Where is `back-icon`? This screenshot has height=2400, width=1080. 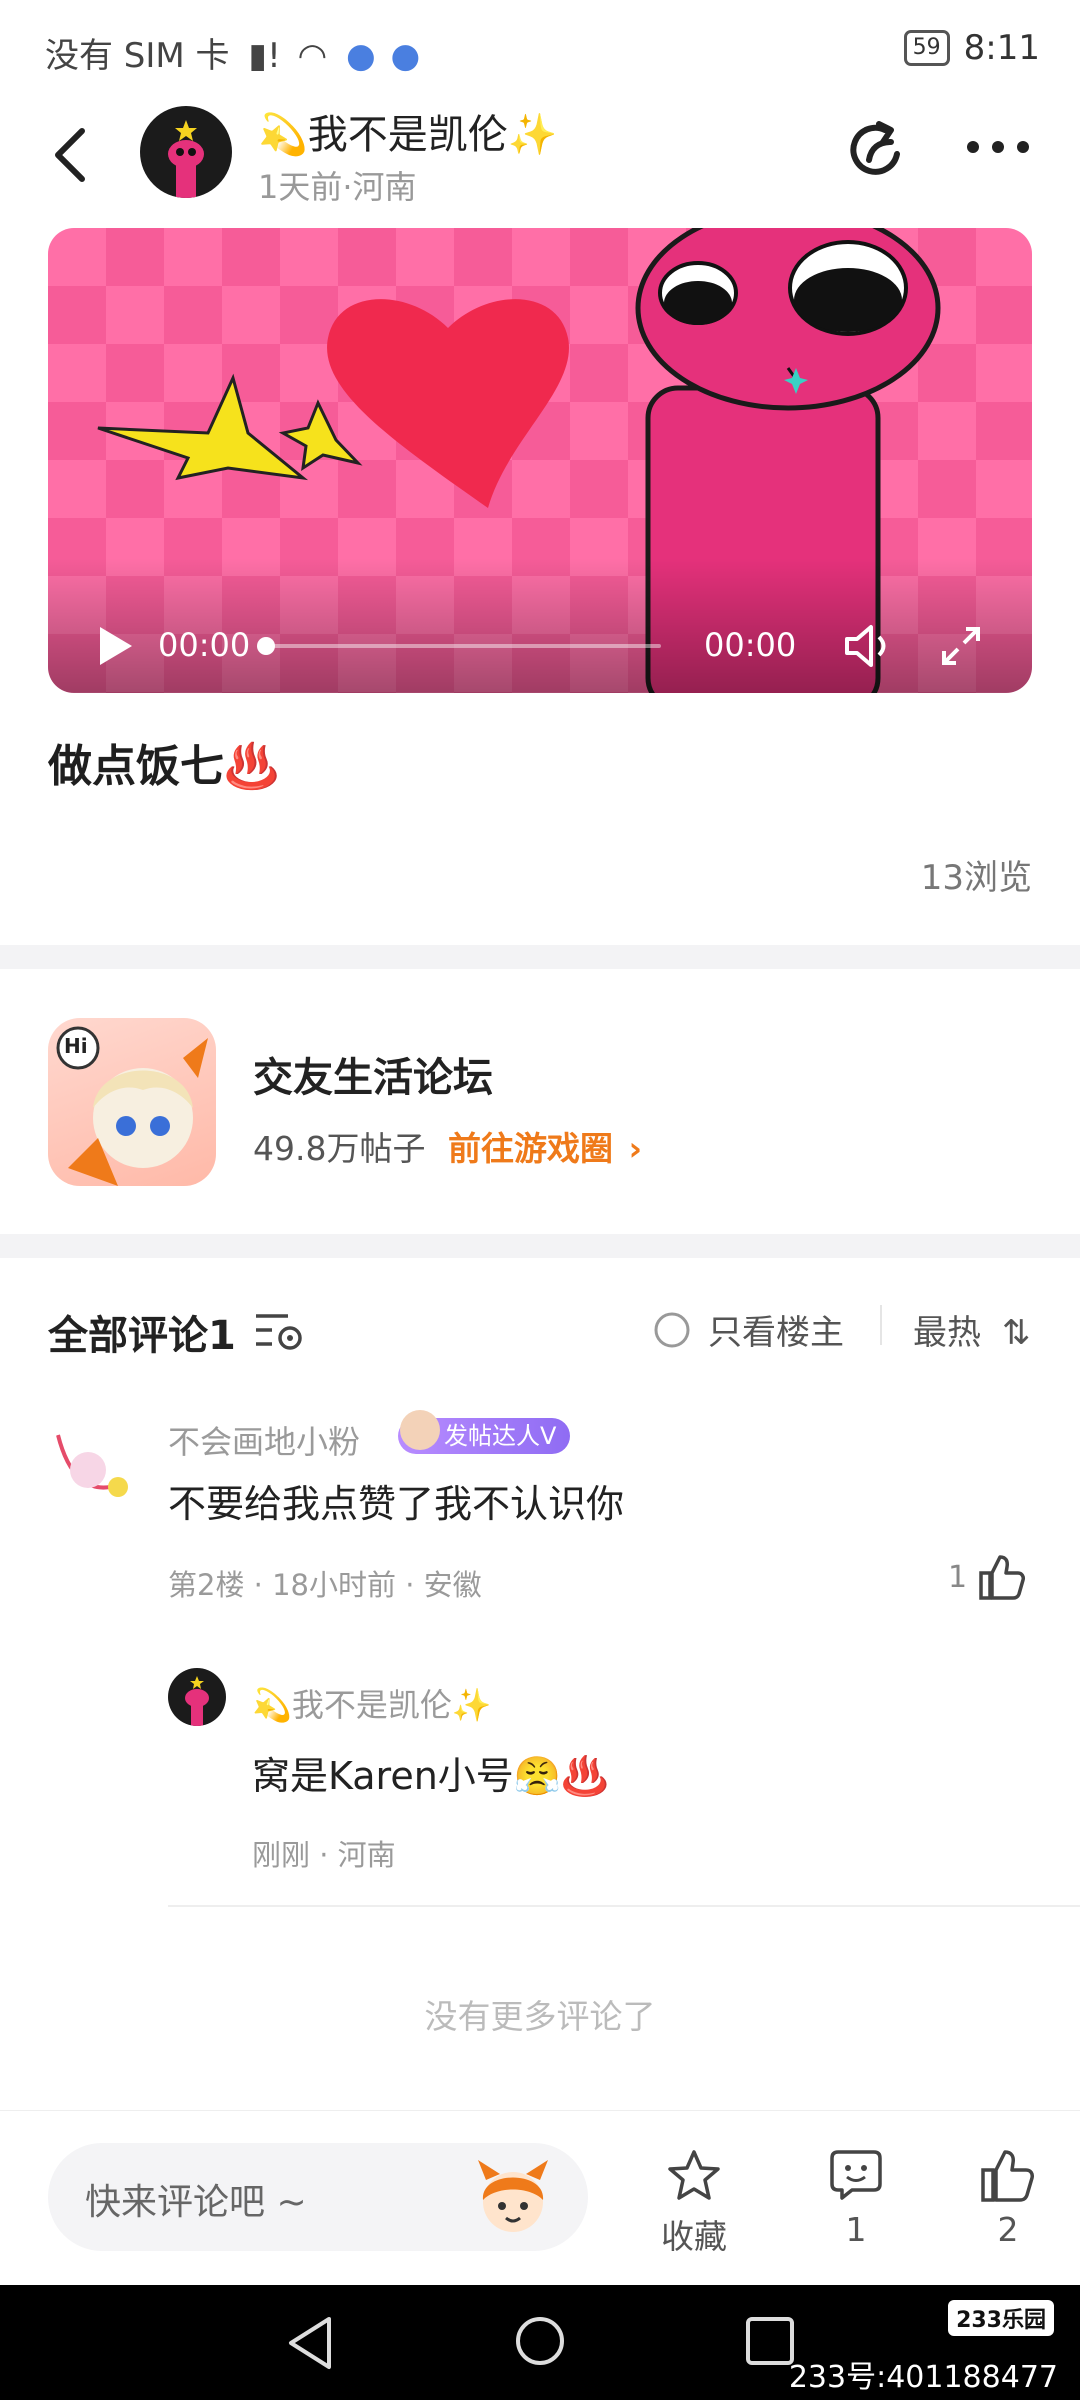
back-icon is located at coordinates (70, 155).